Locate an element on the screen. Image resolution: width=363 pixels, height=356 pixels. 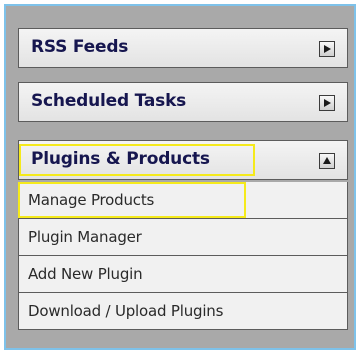
section-label-rss-feeds: RSS Feeds is located at coordinates (80, 47).